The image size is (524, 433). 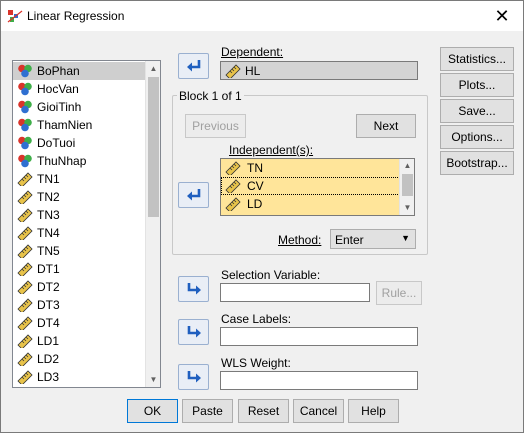 I want to click on variable-item-thunhap: ThuNhap, so click(x=79, y=161).